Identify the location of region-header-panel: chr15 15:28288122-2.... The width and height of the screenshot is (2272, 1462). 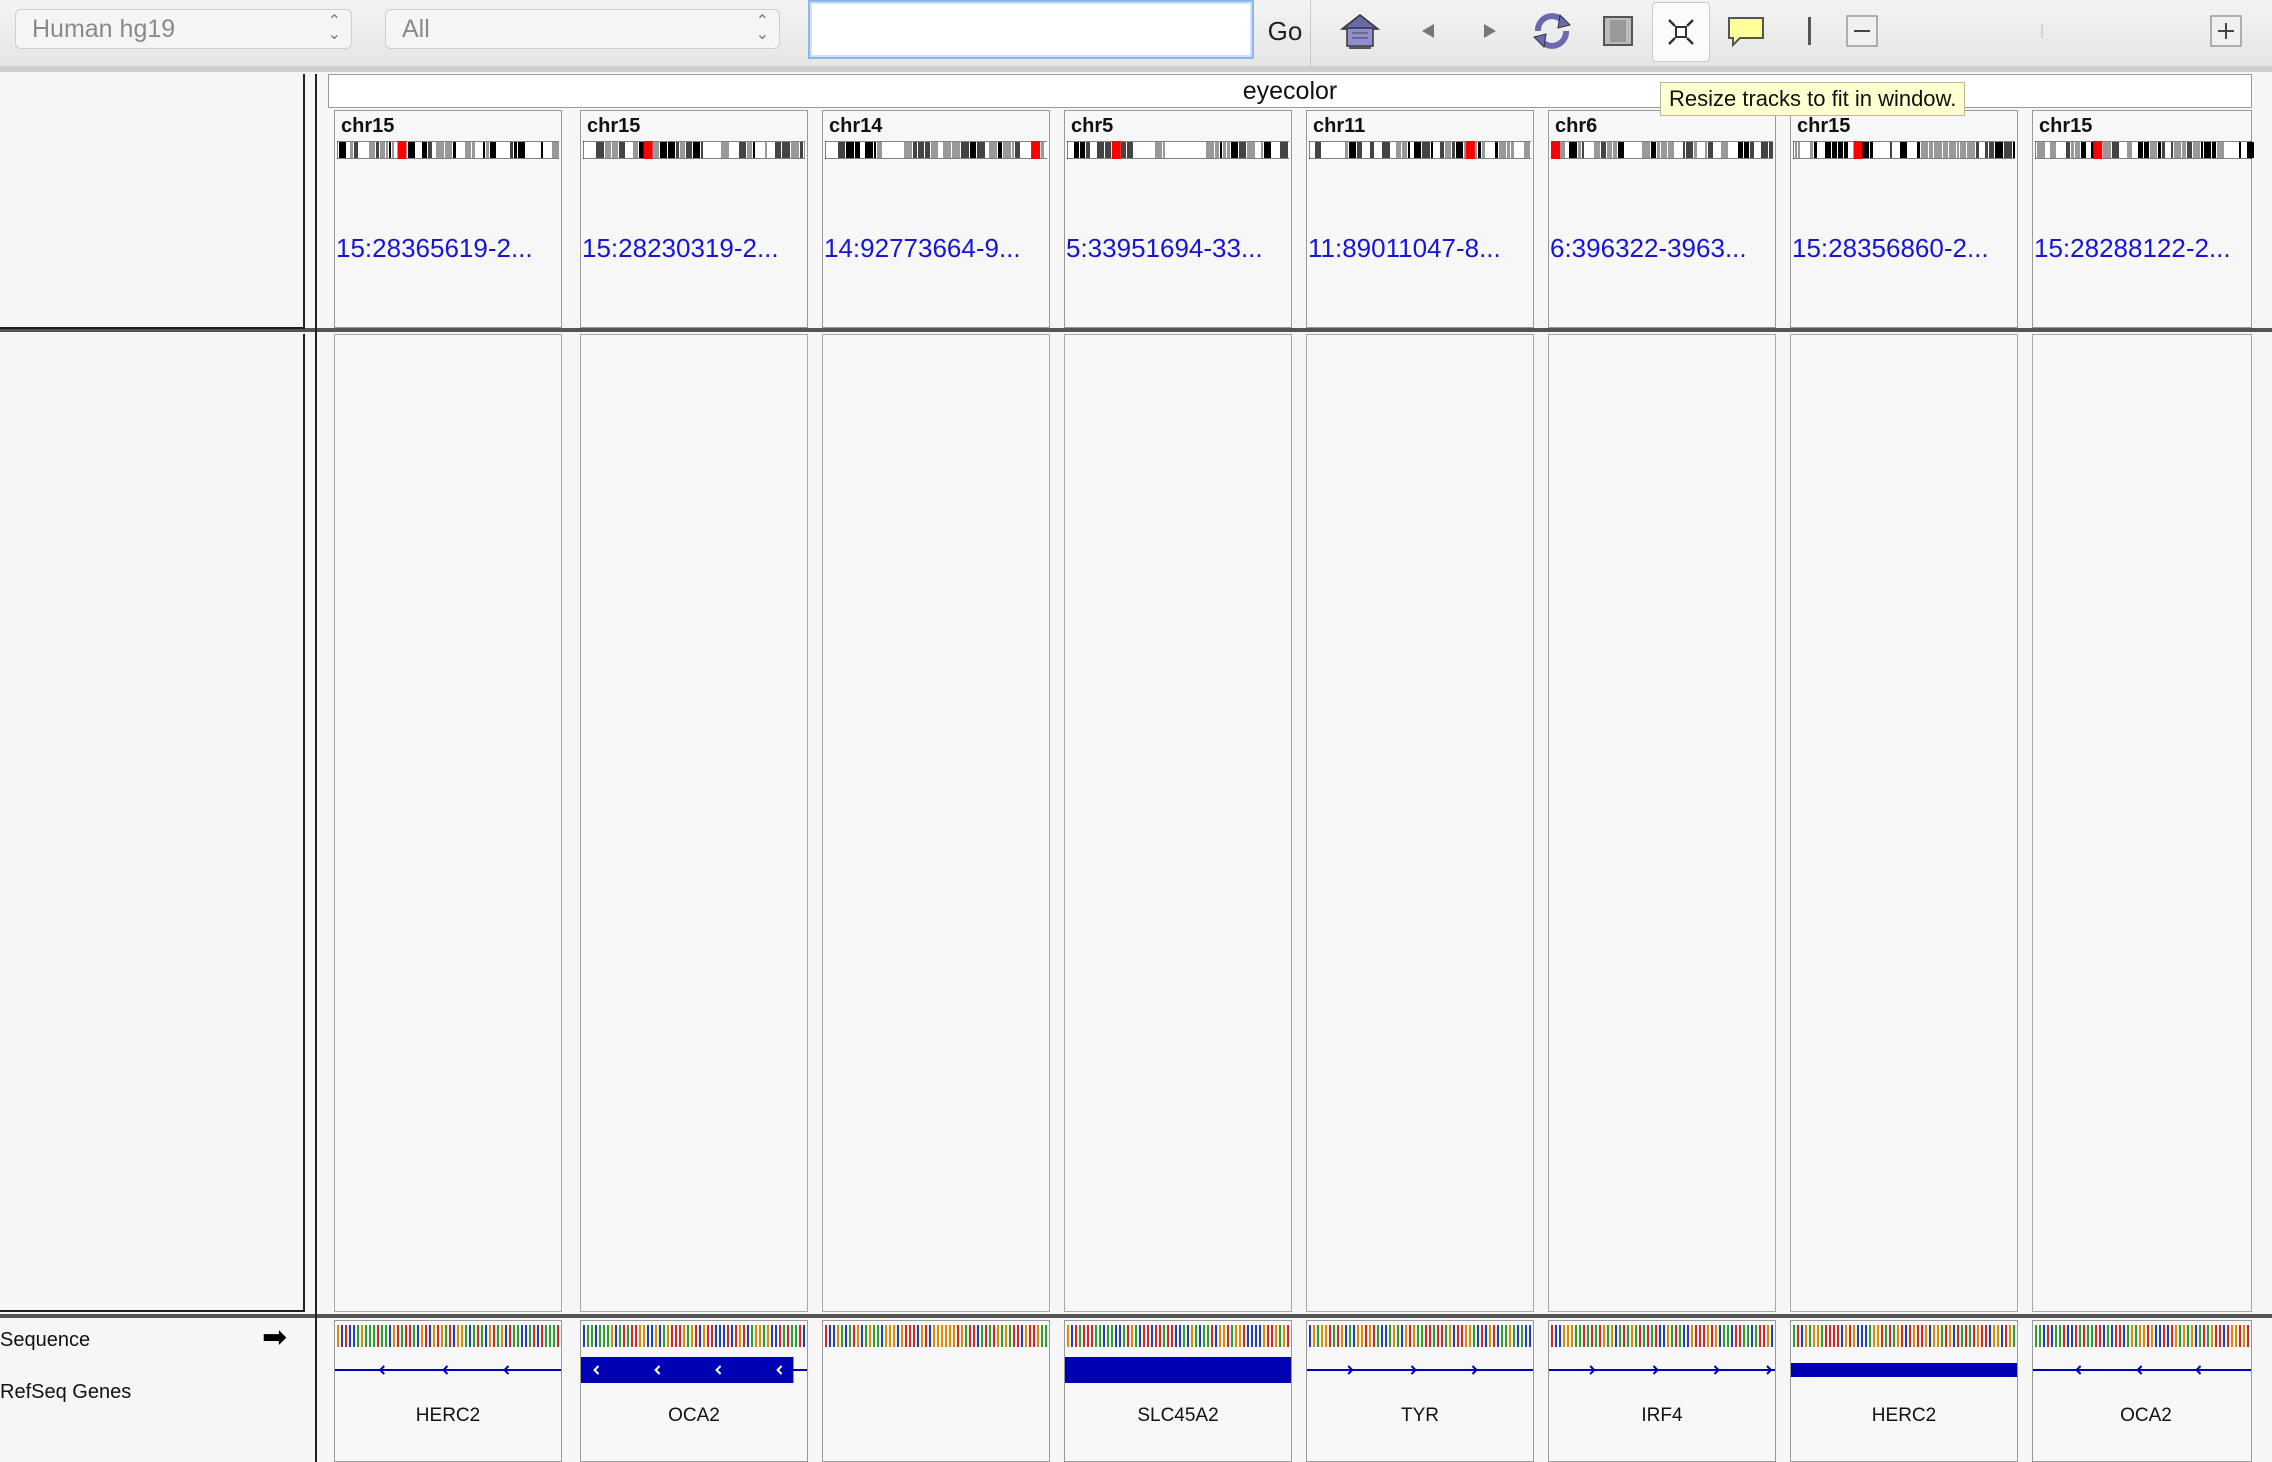
(2143, 219).